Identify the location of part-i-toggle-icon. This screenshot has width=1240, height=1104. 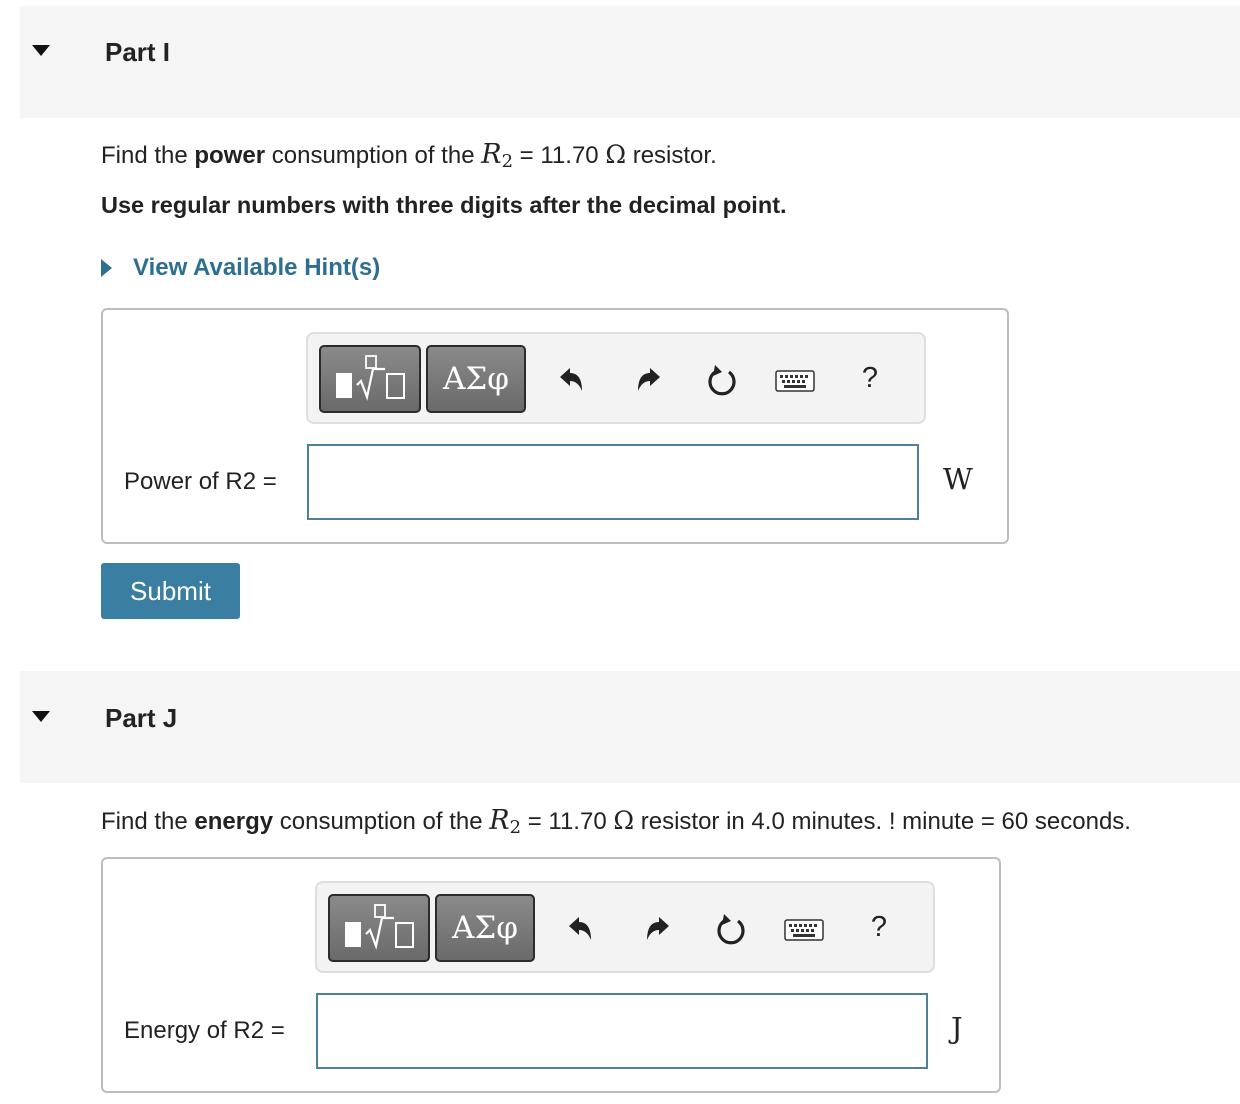
(41, 50).